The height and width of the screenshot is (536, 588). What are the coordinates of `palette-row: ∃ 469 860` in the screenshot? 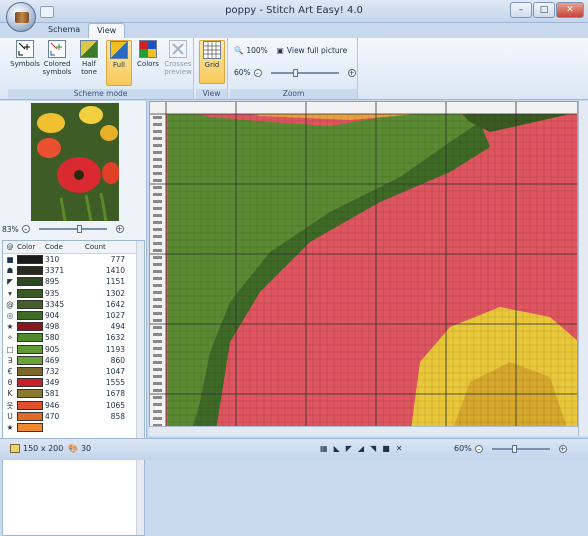 It's located at (73, 360).